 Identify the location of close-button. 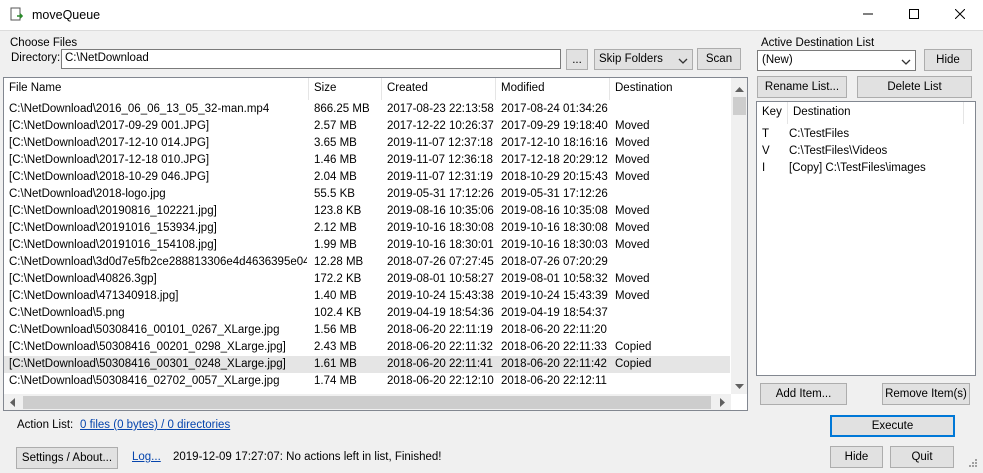
(960, 15).